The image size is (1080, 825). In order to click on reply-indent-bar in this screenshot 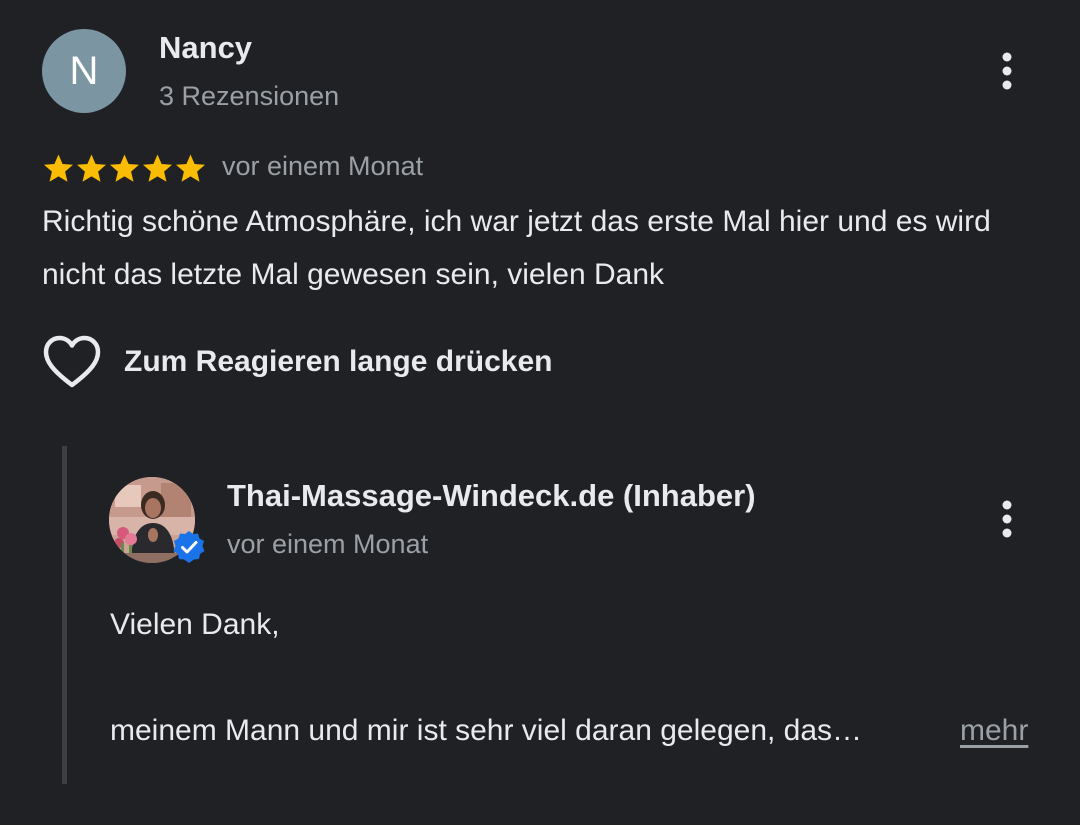, I will do `click(64, 615)`.